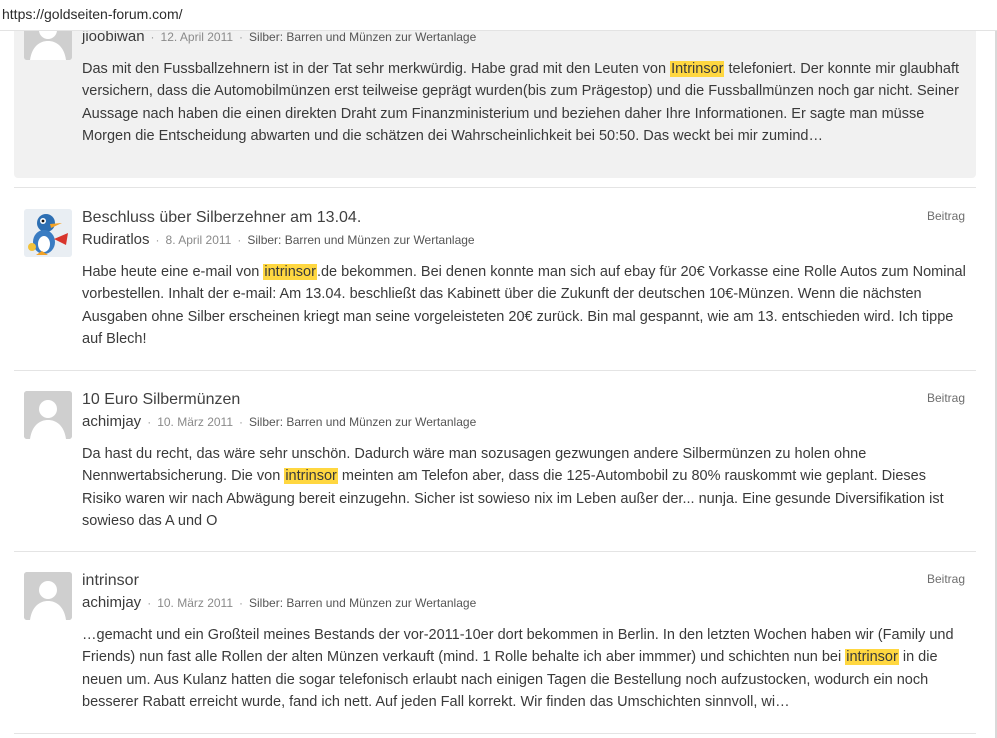 Image resolution: width=997 pixels, height=738 pixels. What do you see at coordinates (48, 233) in the screenshot?
I see `cartoon-bird-avatar-icon` at bounding box center [48, 233].